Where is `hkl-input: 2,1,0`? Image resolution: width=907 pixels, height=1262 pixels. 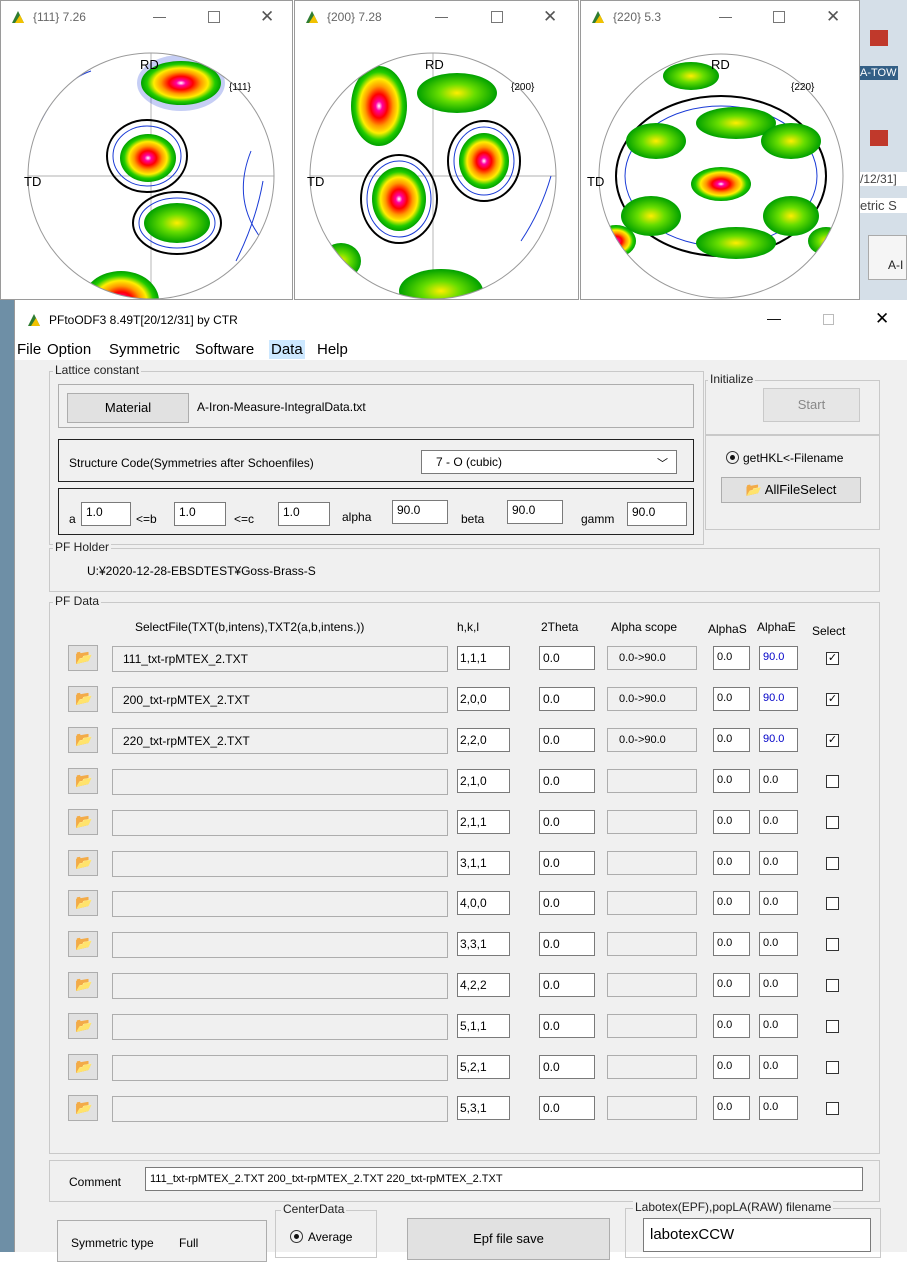 hkl-input: 2,1,0 is located at coordinates (483, 781).